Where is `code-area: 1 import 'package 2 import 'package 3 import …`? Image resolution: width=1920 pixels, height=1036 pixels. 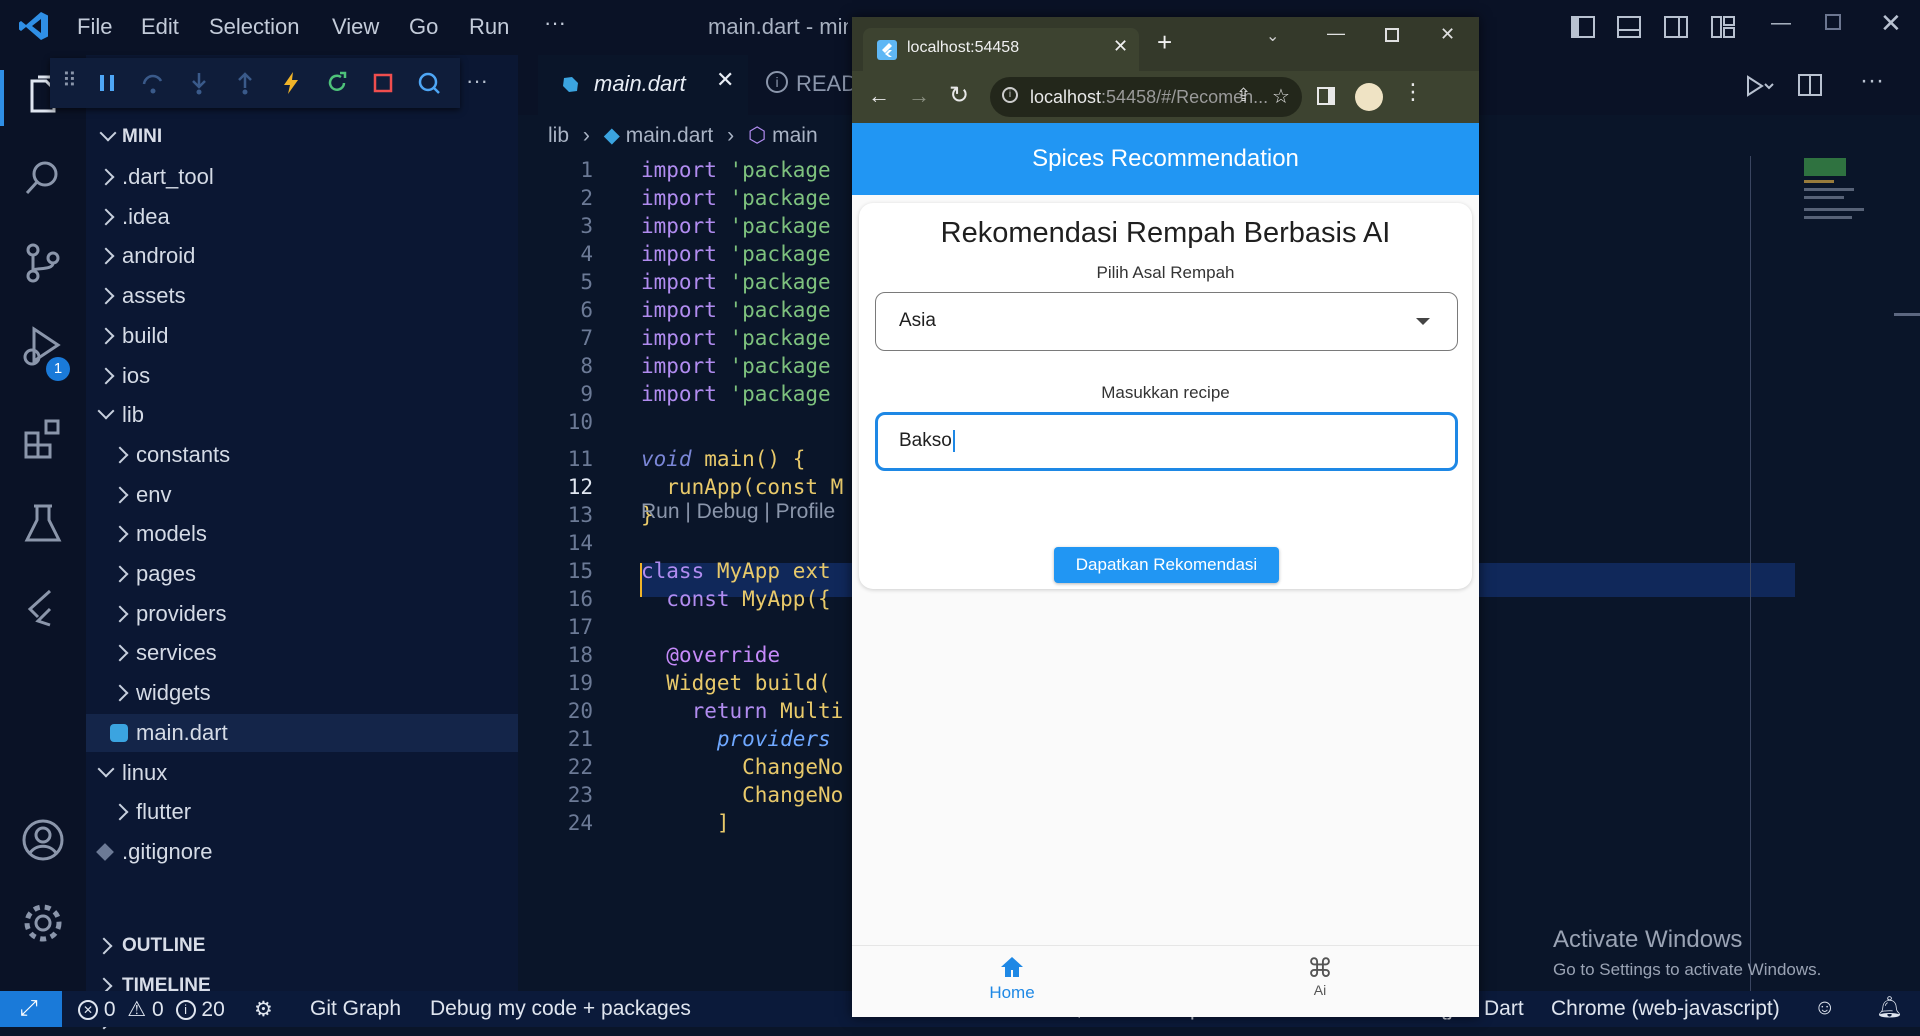 code-area: 1 import 'package 2 import 'package 3 import … is located at coordinates (685, 573).